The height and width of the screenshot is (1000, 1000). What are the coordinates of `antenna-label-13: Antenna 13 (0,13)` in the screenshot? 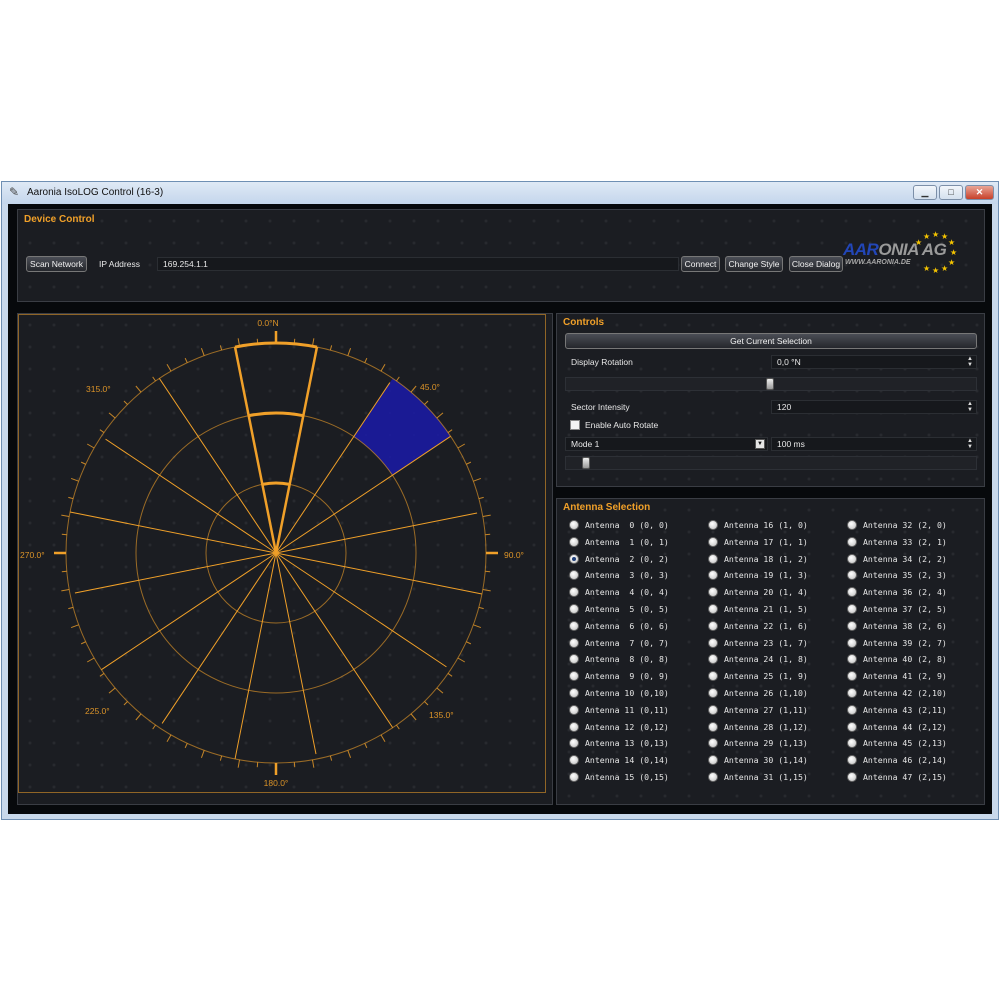 It's located at (627, 743).